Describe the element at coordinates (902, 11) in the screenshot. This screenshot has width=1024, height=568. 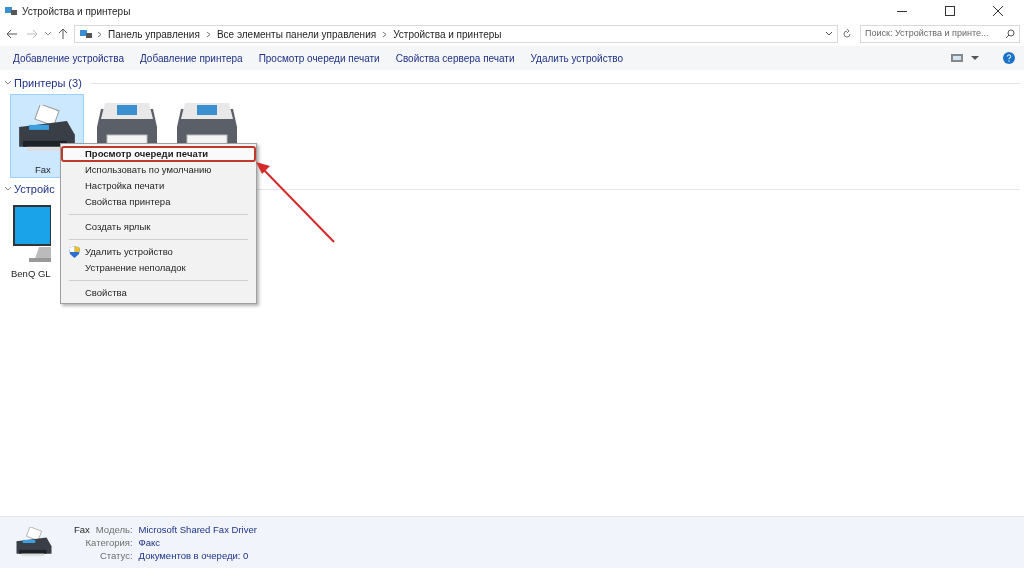
I see `minimize-icon` at that location.